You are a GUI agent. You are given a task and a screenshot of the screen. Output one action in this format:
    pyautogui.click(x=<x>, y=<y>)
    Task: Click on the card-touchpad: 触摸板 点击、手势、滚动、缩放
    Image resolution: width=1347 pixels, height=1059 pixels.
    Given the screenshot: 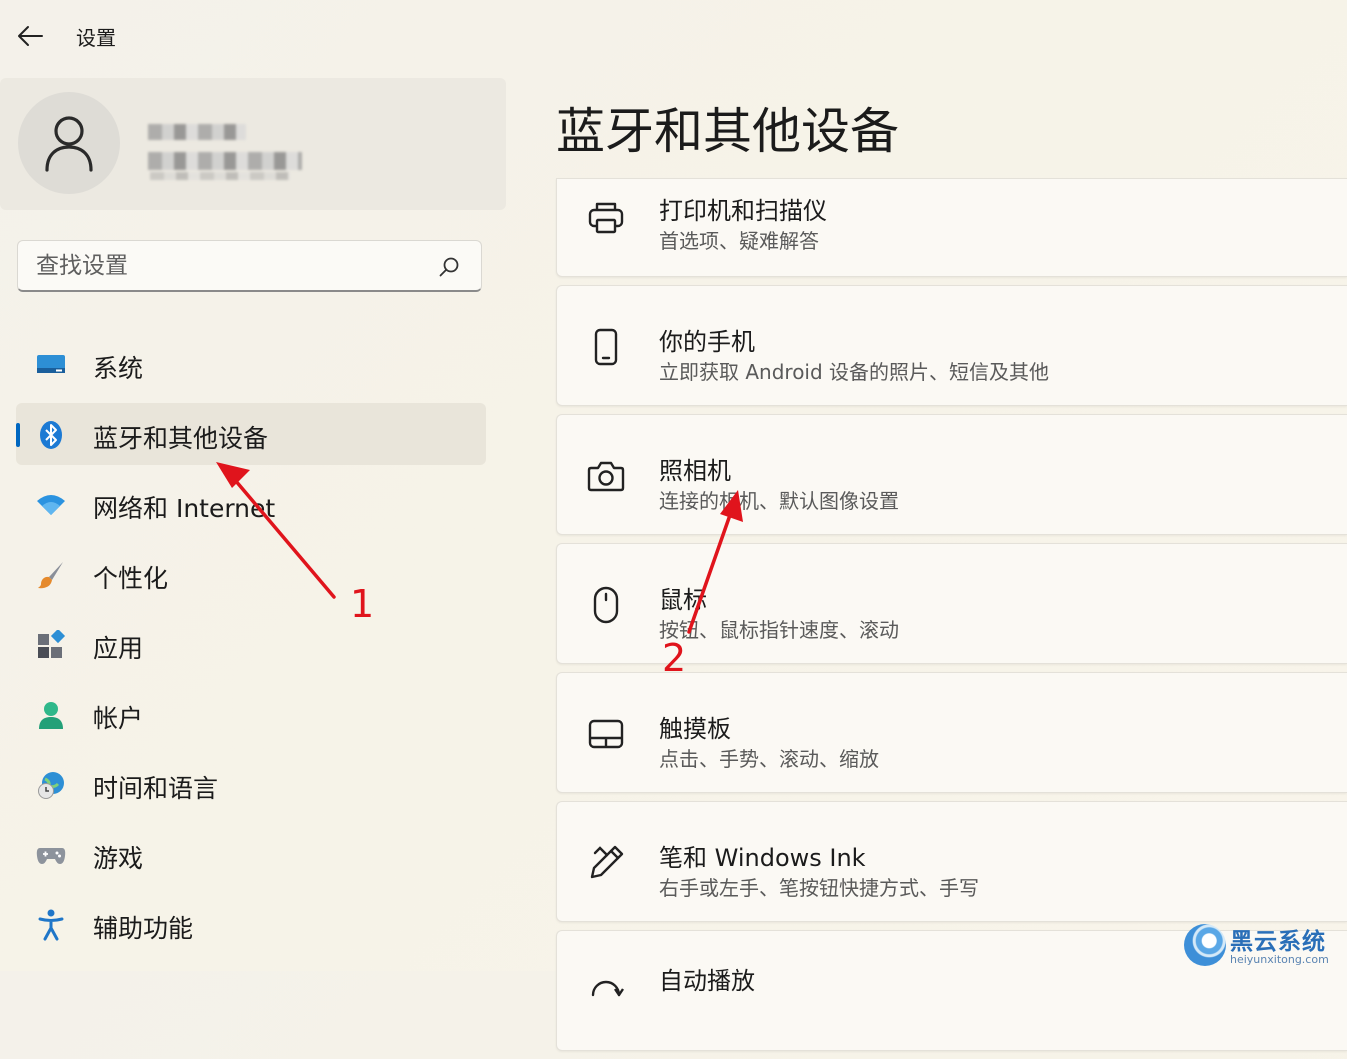 What is the action you would take?
    pyautogui.click(x=951, y=732)
    